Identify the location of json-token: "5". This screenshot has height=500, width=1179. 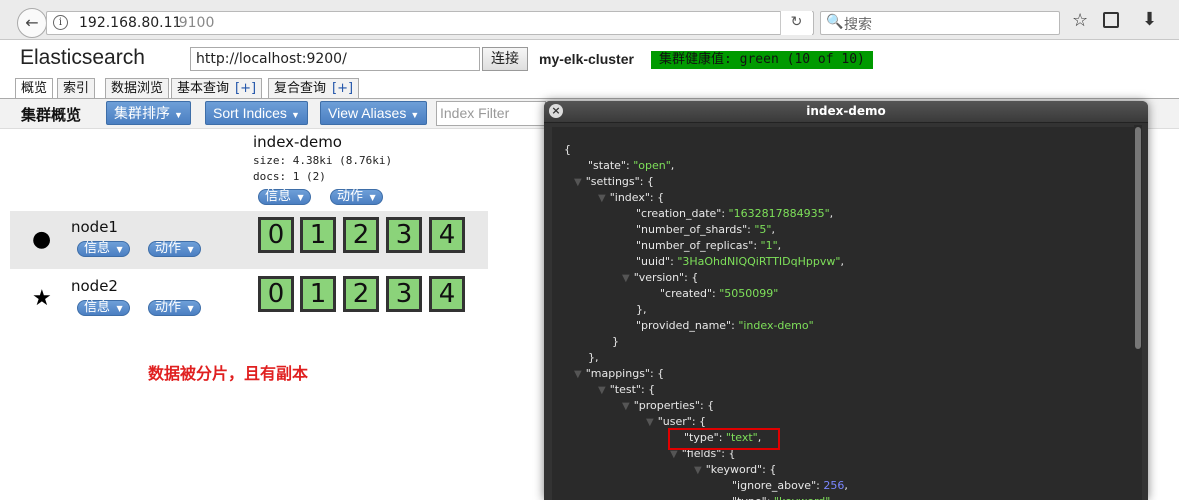
(763, 229).